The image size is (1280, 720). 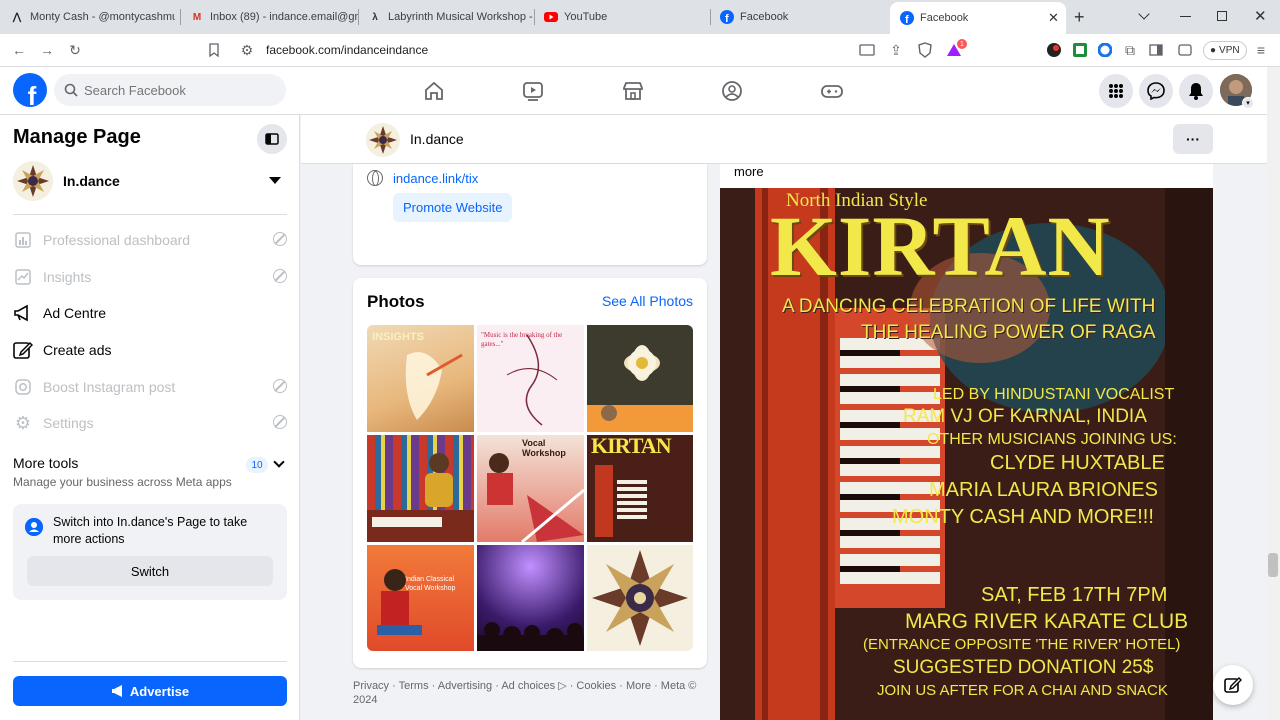 What do you see at coordinates (446, 17) in the screenshot?
I see `tab-labyrinth: λ Labyrinth Musical Workshop - C` at bounding box center [446, 17].